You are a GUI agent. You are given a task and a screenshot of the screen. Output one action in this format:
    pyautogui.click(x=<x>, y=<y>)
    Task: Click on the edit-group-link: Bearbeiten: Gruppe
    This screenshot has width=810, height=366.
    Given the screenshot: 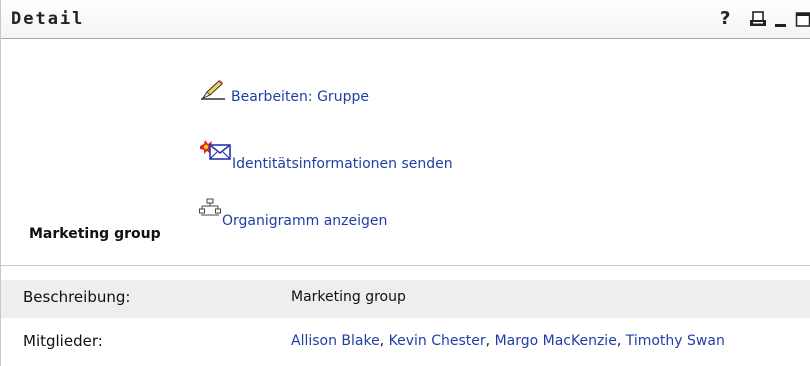 What is the action you would take?
    pyautogui.click(x=284, y=93)
    